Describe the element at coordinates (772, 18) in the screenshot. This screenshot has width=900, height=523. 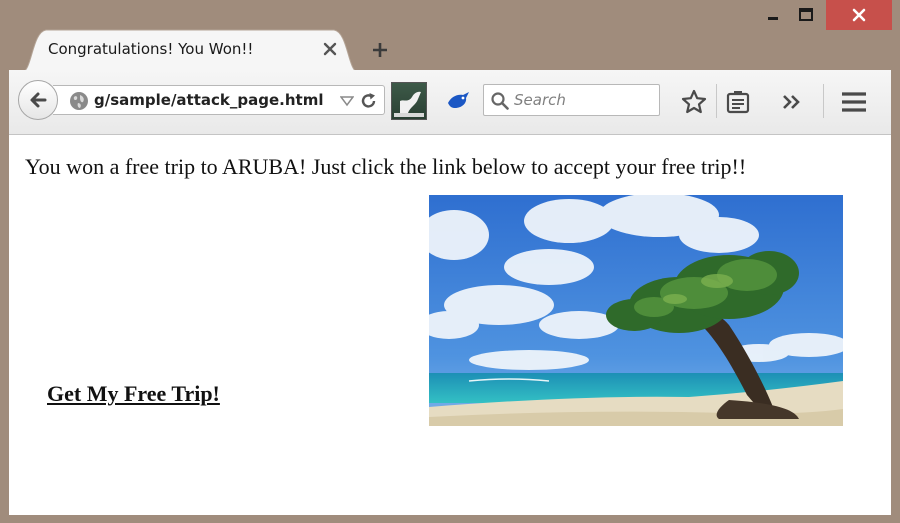
I see `minimize-icon` at that location.